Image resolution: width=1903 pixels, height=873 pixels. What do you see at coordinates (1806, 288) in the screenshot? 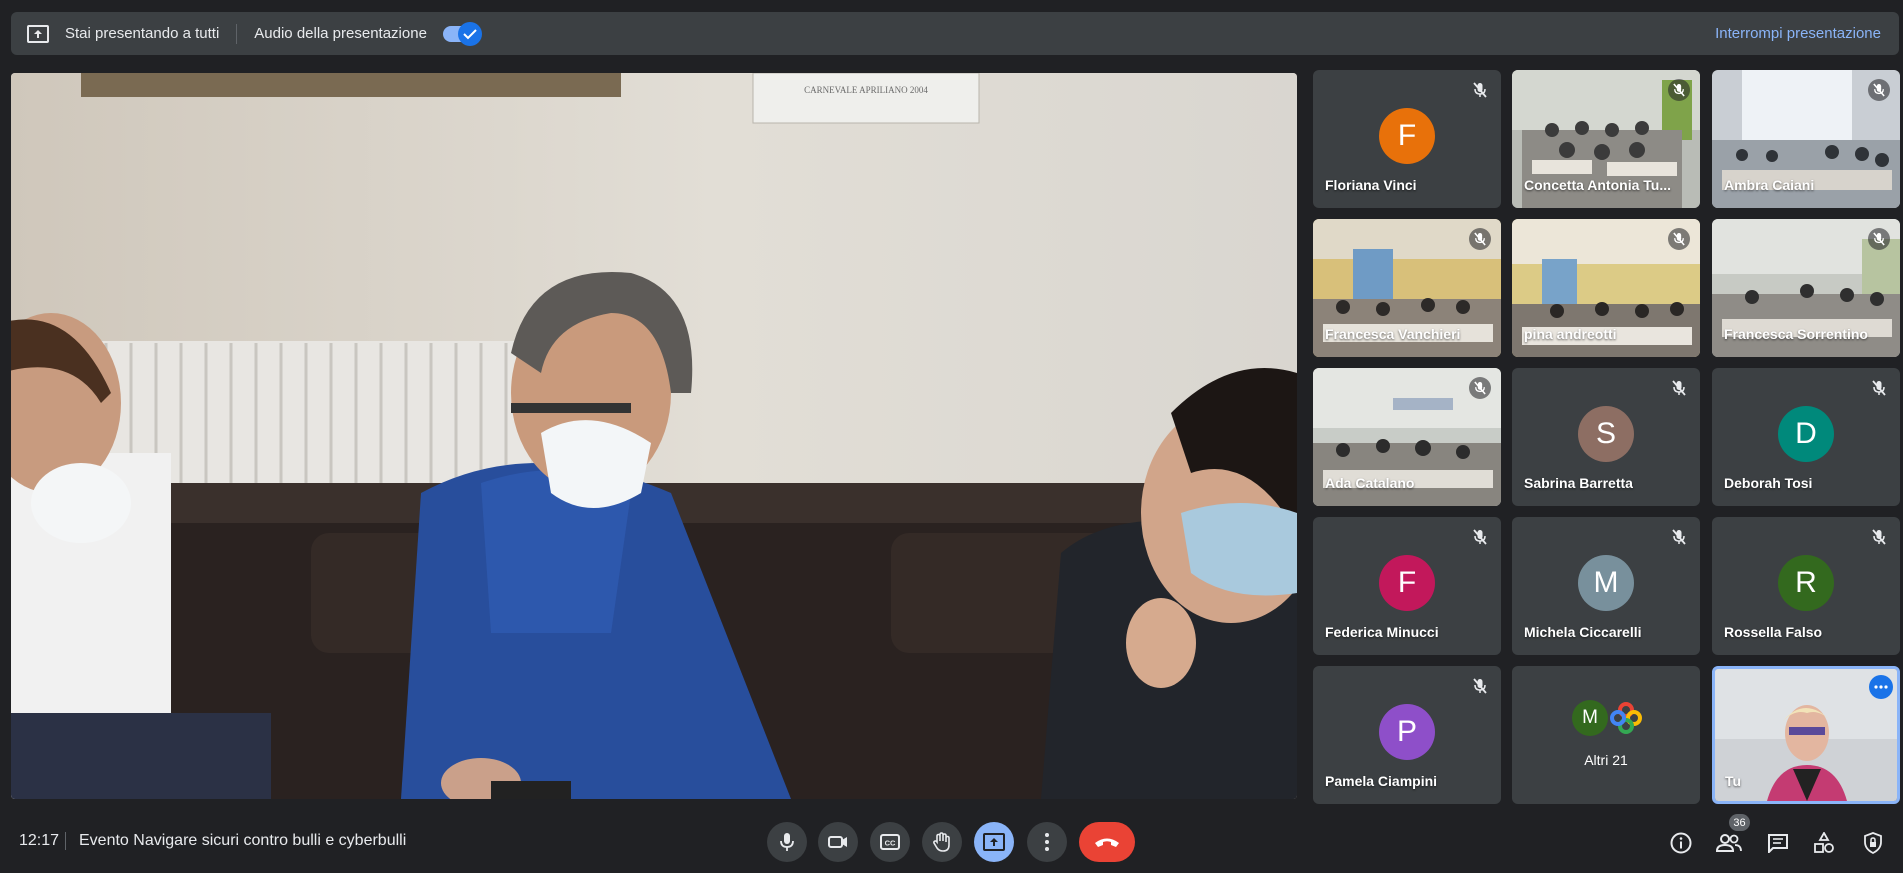
I see `participant-tile: Francesca Sorrentino` at bounding box center [1806, 288].